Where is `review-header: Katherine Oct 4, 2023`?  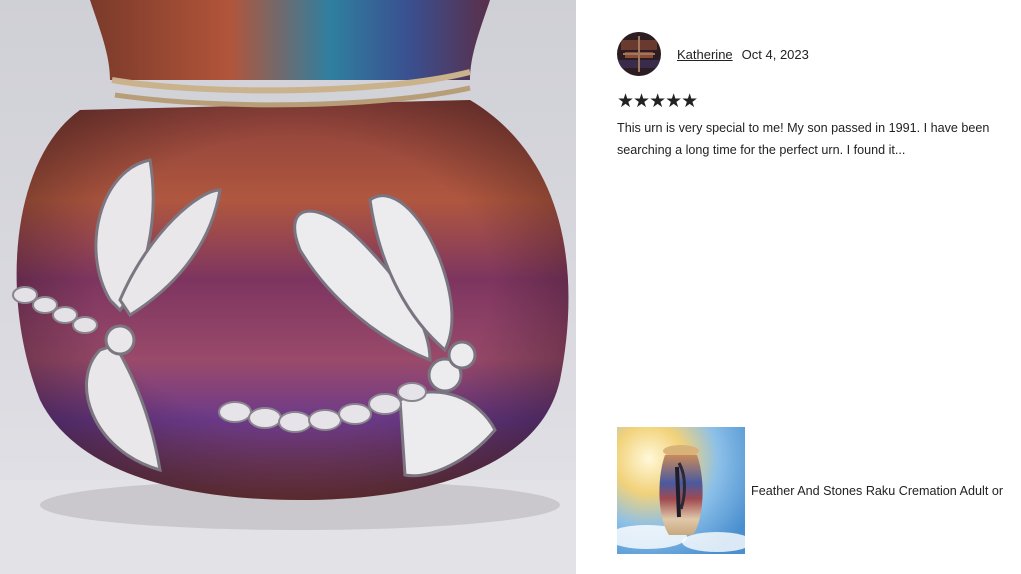
review-header: Katherine Oct 4, 2023 is located at coordinates (817, 54).